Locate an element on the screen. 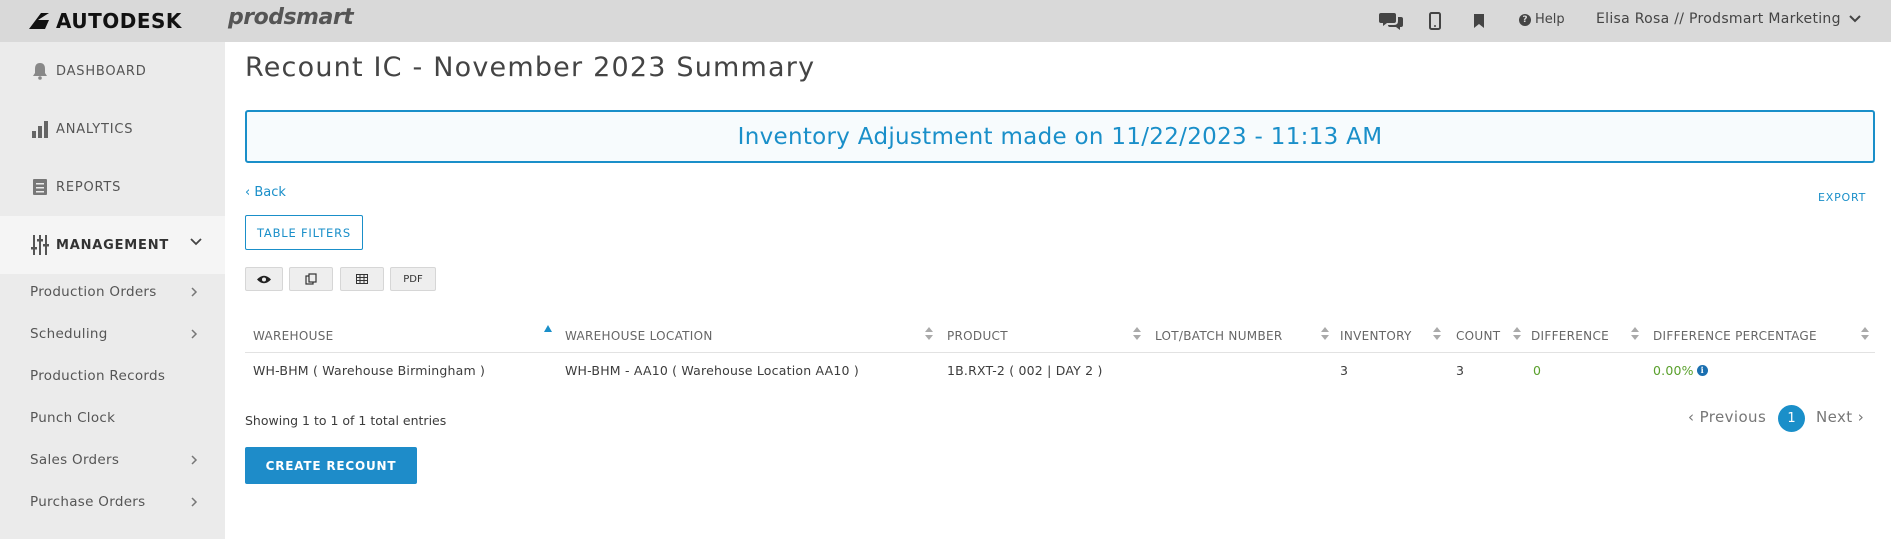  csv-button is located at coordinates (362, 279).